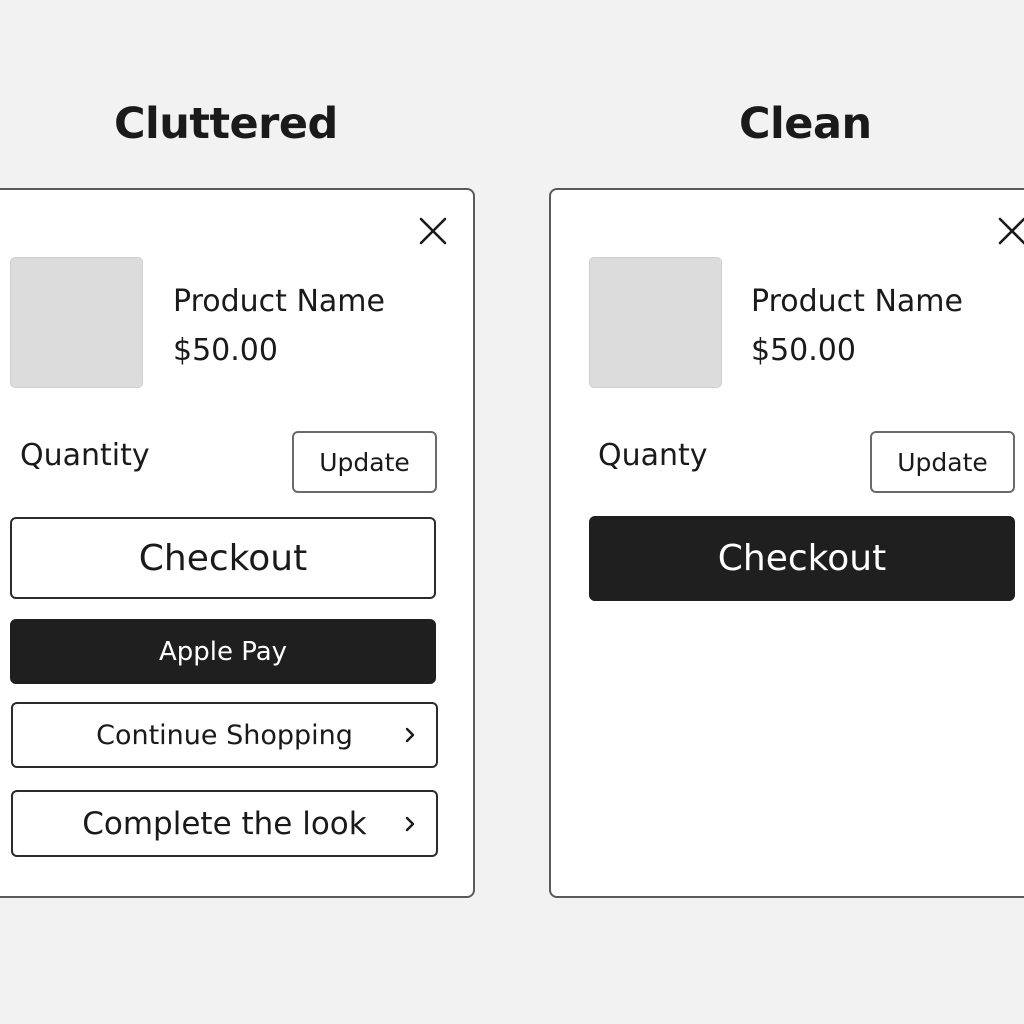 The image size is (1024, 1024). What do you see at coordinates (85, 455) in the screenshot?
I see `quantity-label: Quantity` at bounding box center [85, 455].